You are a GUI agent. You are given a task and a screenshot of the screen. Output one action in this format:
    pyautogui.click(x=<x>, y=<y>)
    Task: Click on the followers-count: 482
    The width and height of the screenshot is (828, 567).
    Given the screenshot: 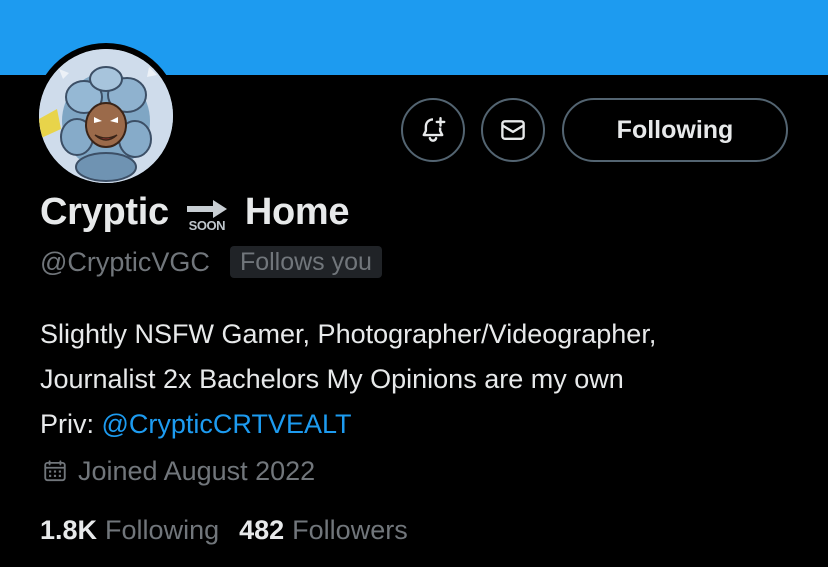 What is the action you would take?
    pyautogui.click(x=262, y=529)
    